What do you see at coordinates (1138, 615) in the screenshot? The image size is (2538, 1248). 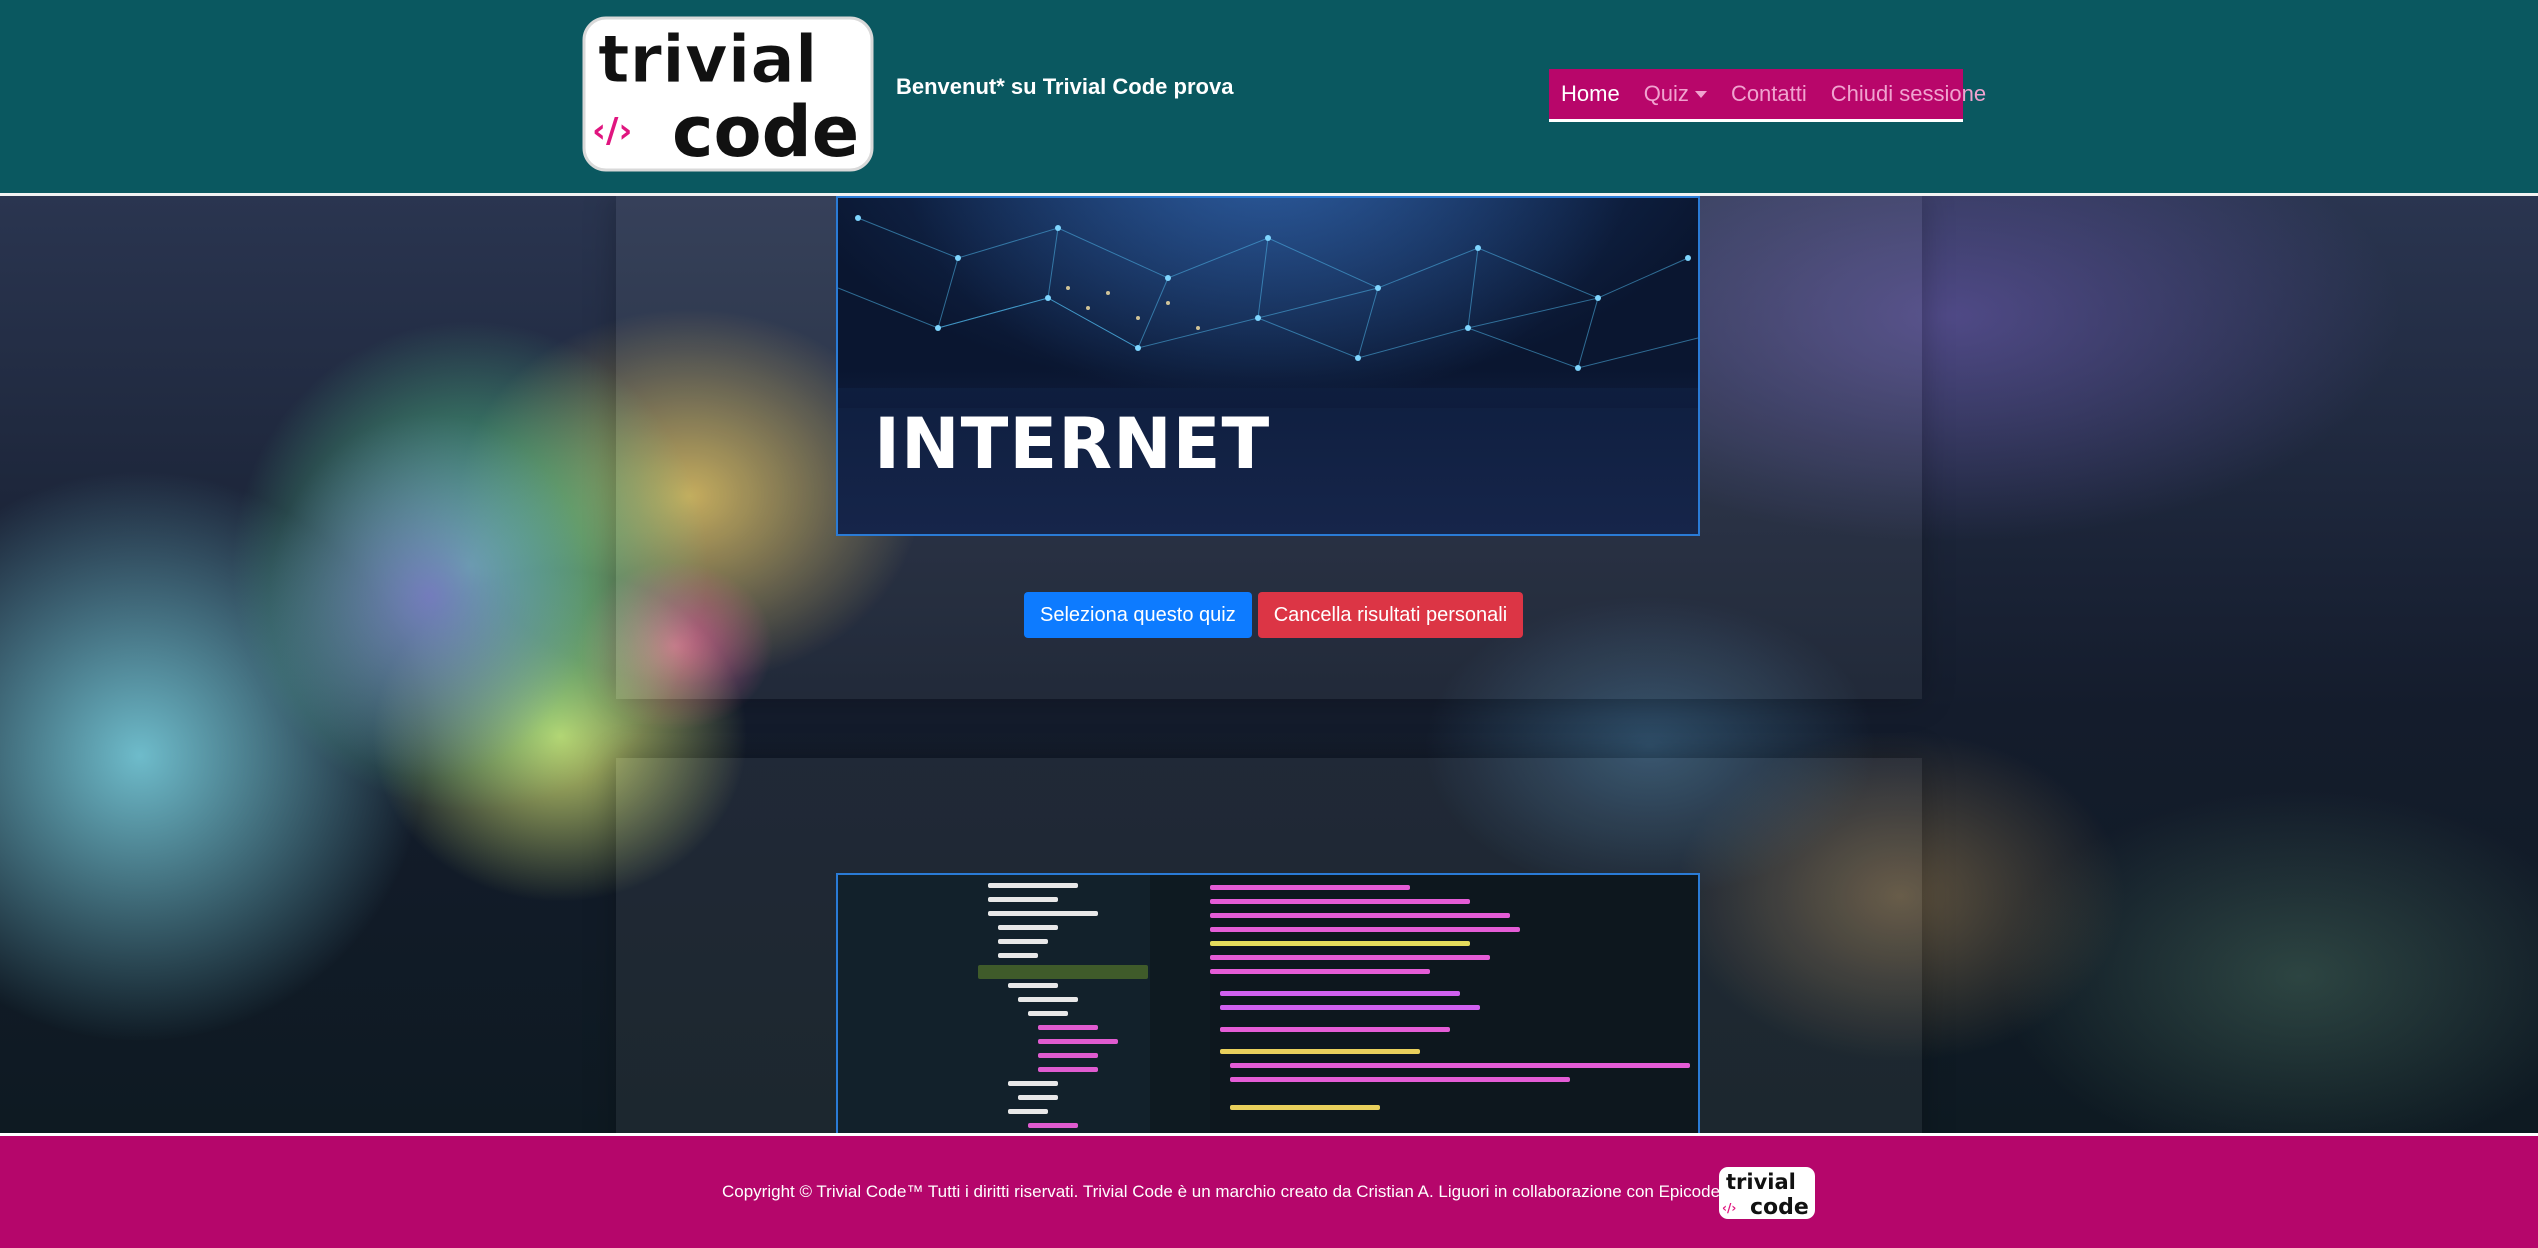 I see `select-quiz-button: Seleziona questo quiz` at bounding box center [1138, 615].